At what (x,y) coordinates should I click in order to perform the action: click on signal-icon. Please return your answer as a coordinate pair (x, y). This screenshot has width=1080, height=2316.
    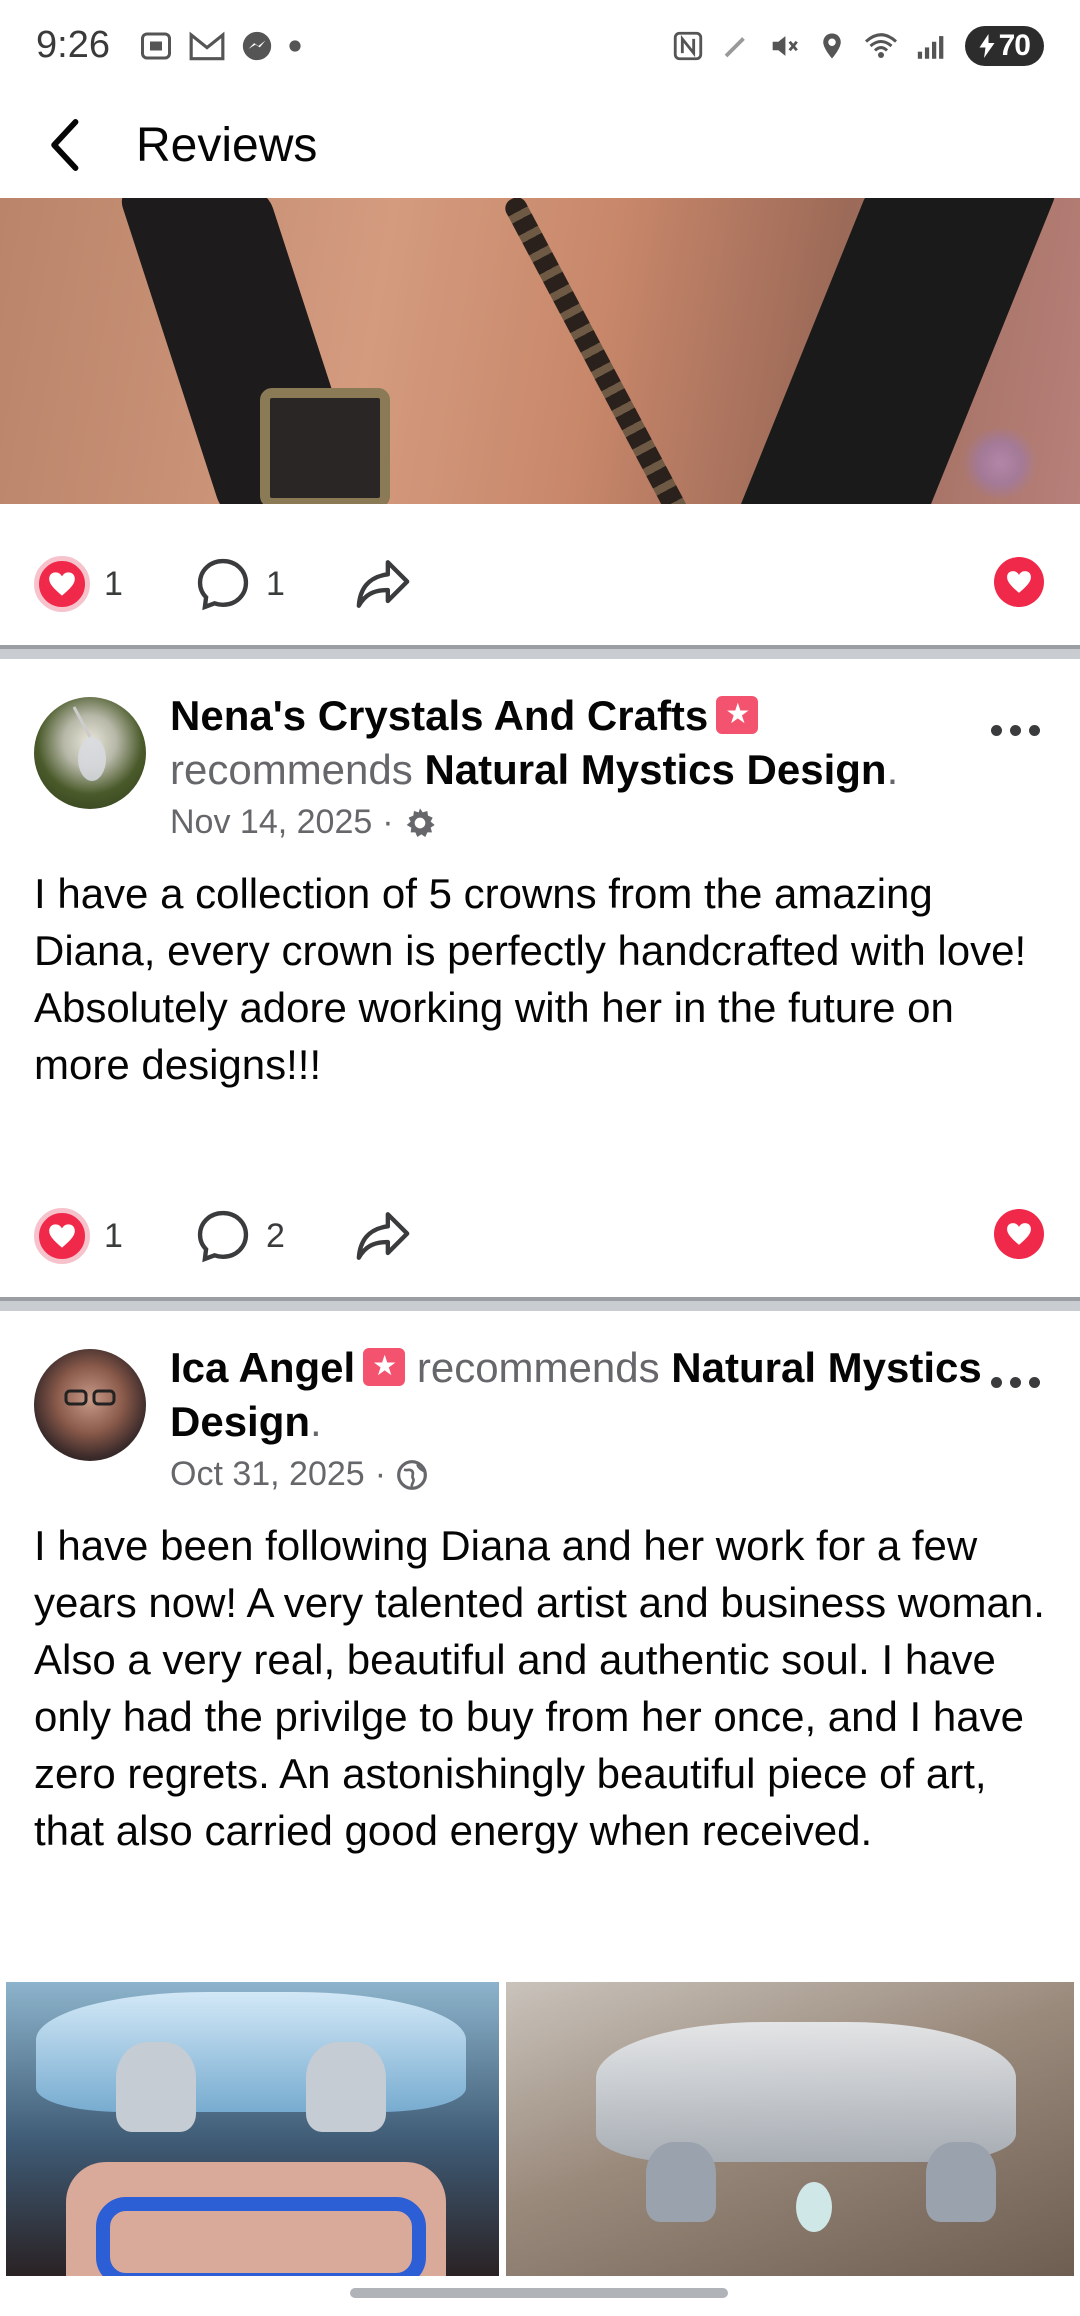
    Looking at the image, I should click on (930, 47).